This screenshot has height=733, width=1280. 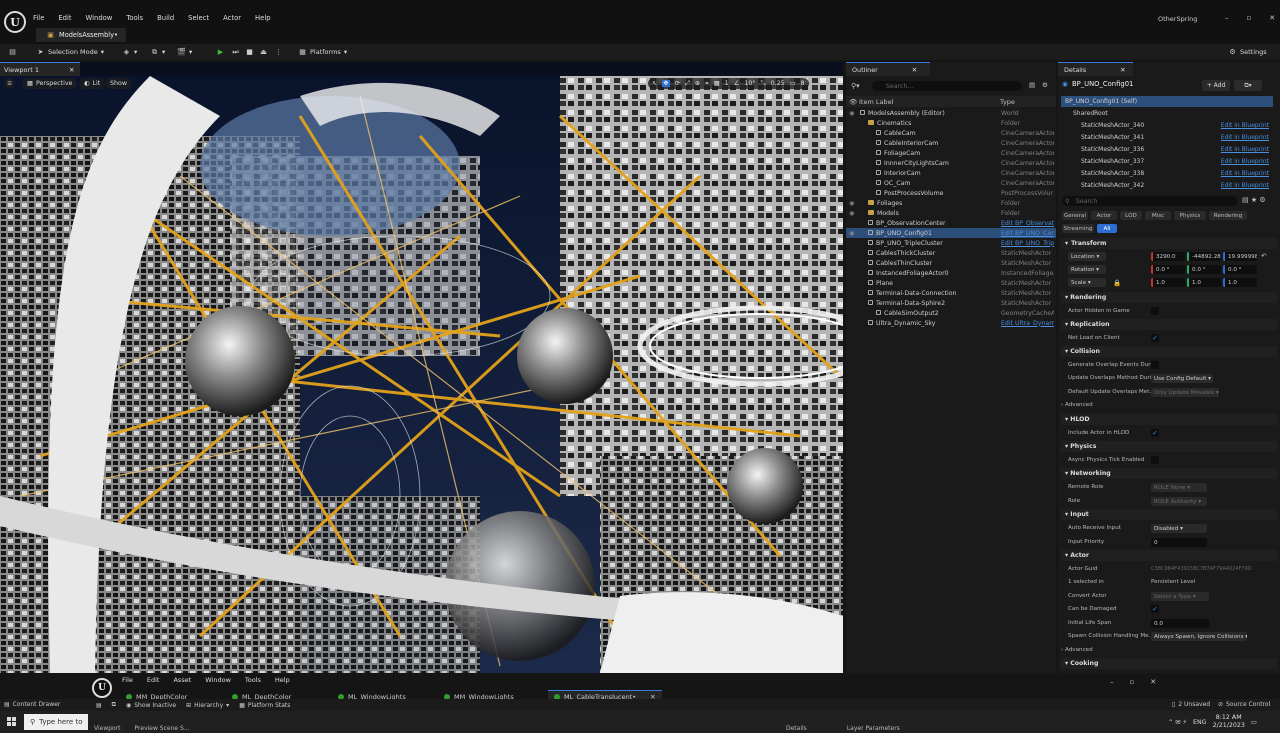 What do you see at coordinates (1169, 446) in the screenshot?
I see `physics-section: ▾ Physics` at bounding box center [1169, 446].